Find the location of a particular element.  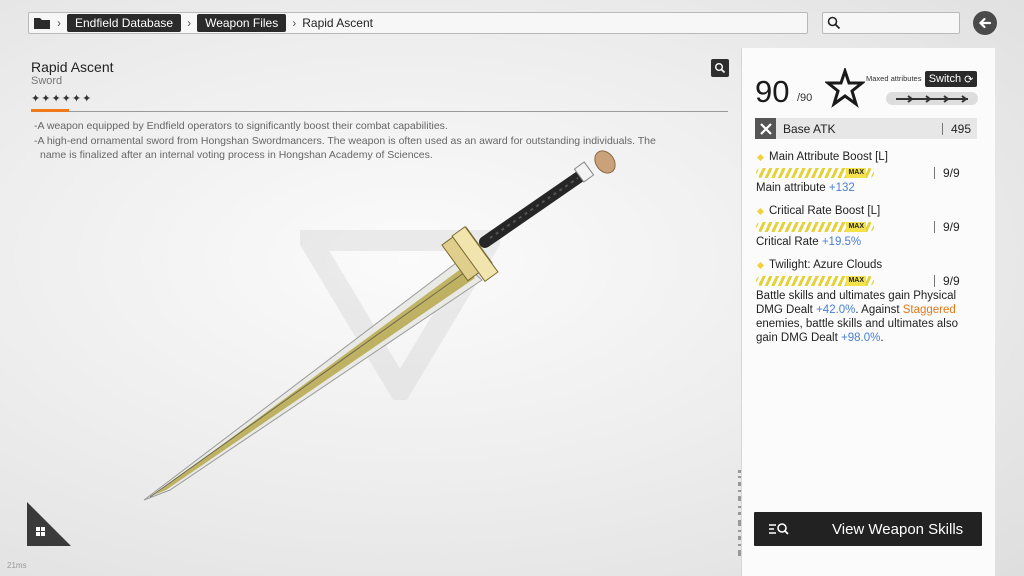

folder-icon is located at coordinates (42, 23).